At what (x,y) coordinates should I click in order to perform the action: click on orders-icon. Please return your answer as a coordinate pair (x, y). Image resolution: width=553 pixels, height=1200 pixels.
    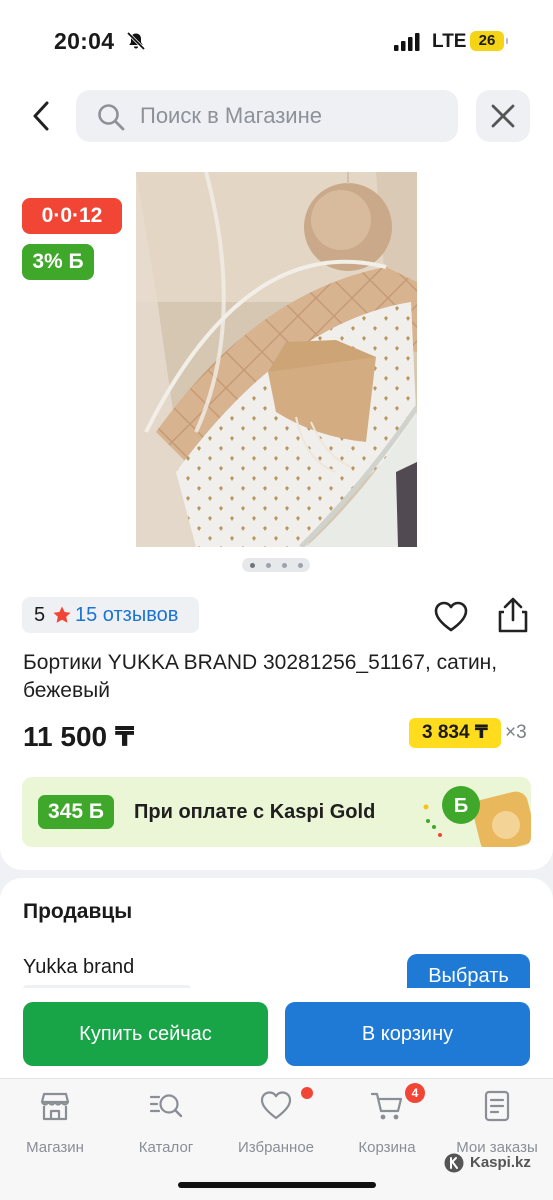
    Looking at the image, I should click on (497, 1106).